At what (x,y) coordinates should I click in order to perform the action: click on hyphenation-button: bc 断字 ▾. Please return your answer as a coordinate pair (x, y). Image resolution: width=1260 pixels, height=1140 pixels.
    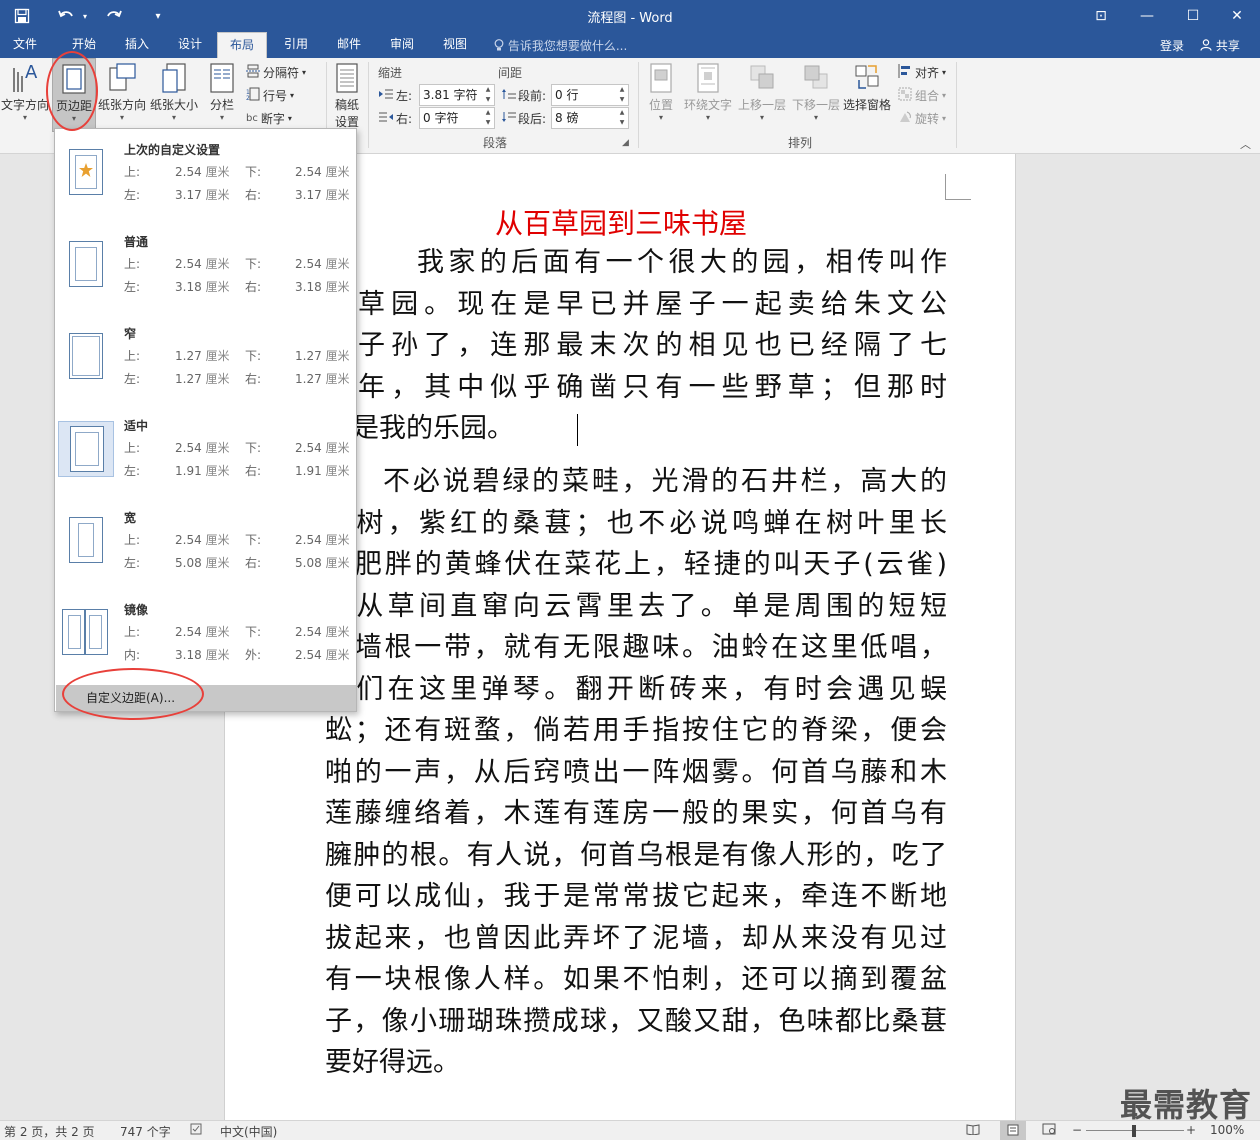
    Looking at the image, I should click on (269, 118).